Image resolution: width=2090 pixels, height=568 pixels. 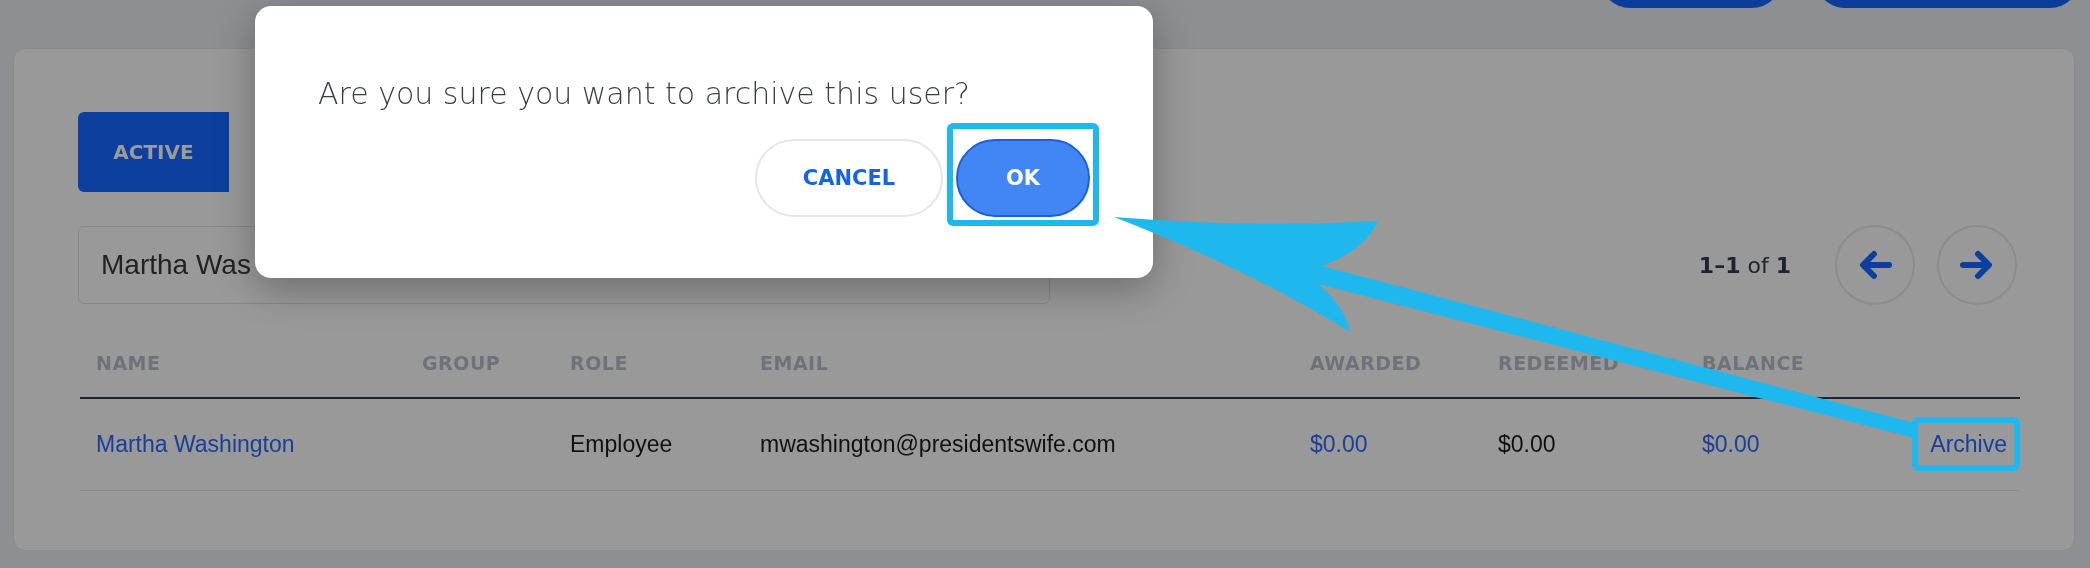 What do you see at coordinates (1023, 178) in the screenshot?
I see `ok-button: OK` at bounding box center [1023, 178].